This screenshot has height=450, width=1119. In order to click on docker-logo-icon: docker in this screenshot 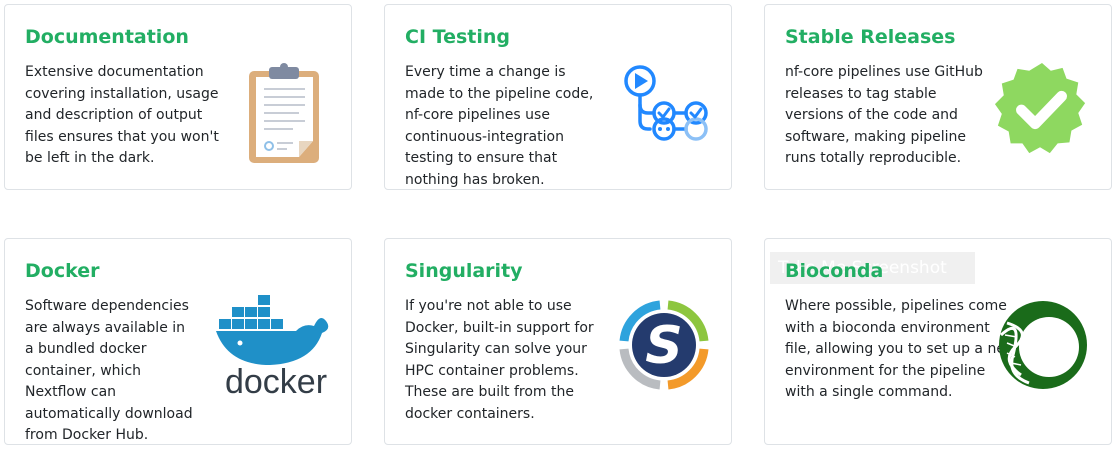, I will do `click(272, 346)`.